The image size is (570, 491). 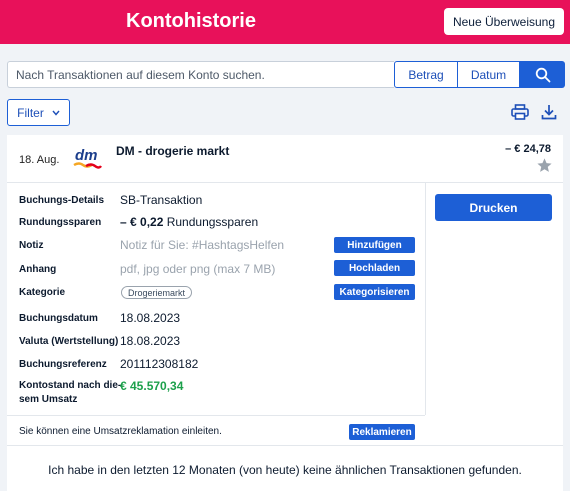 I want to click on attachment-input: pdf, jpg oder png (max 7 MB), so click(x=197, y=269).